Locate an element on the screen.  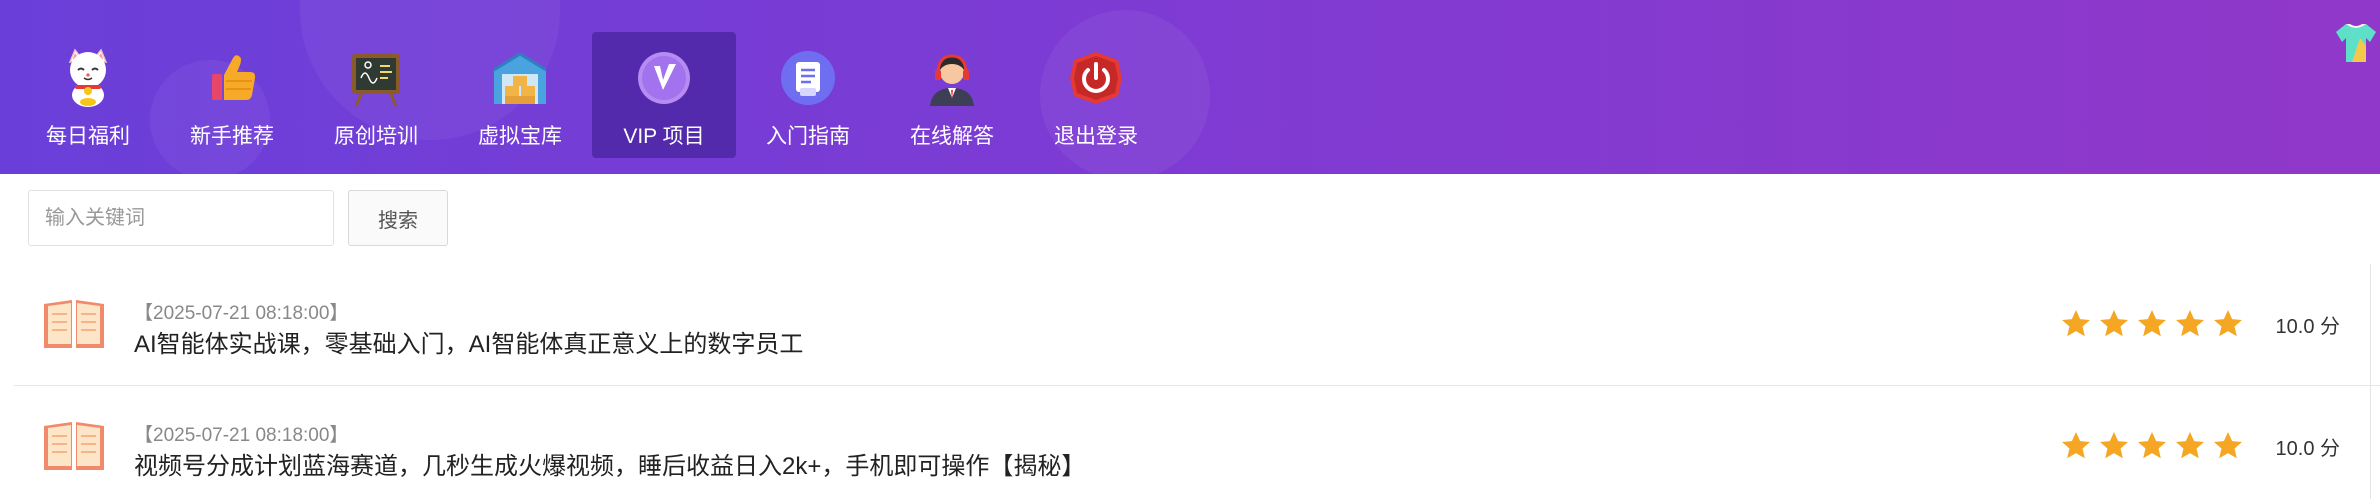
shirt-icon is located at coordinates (2356, 42).